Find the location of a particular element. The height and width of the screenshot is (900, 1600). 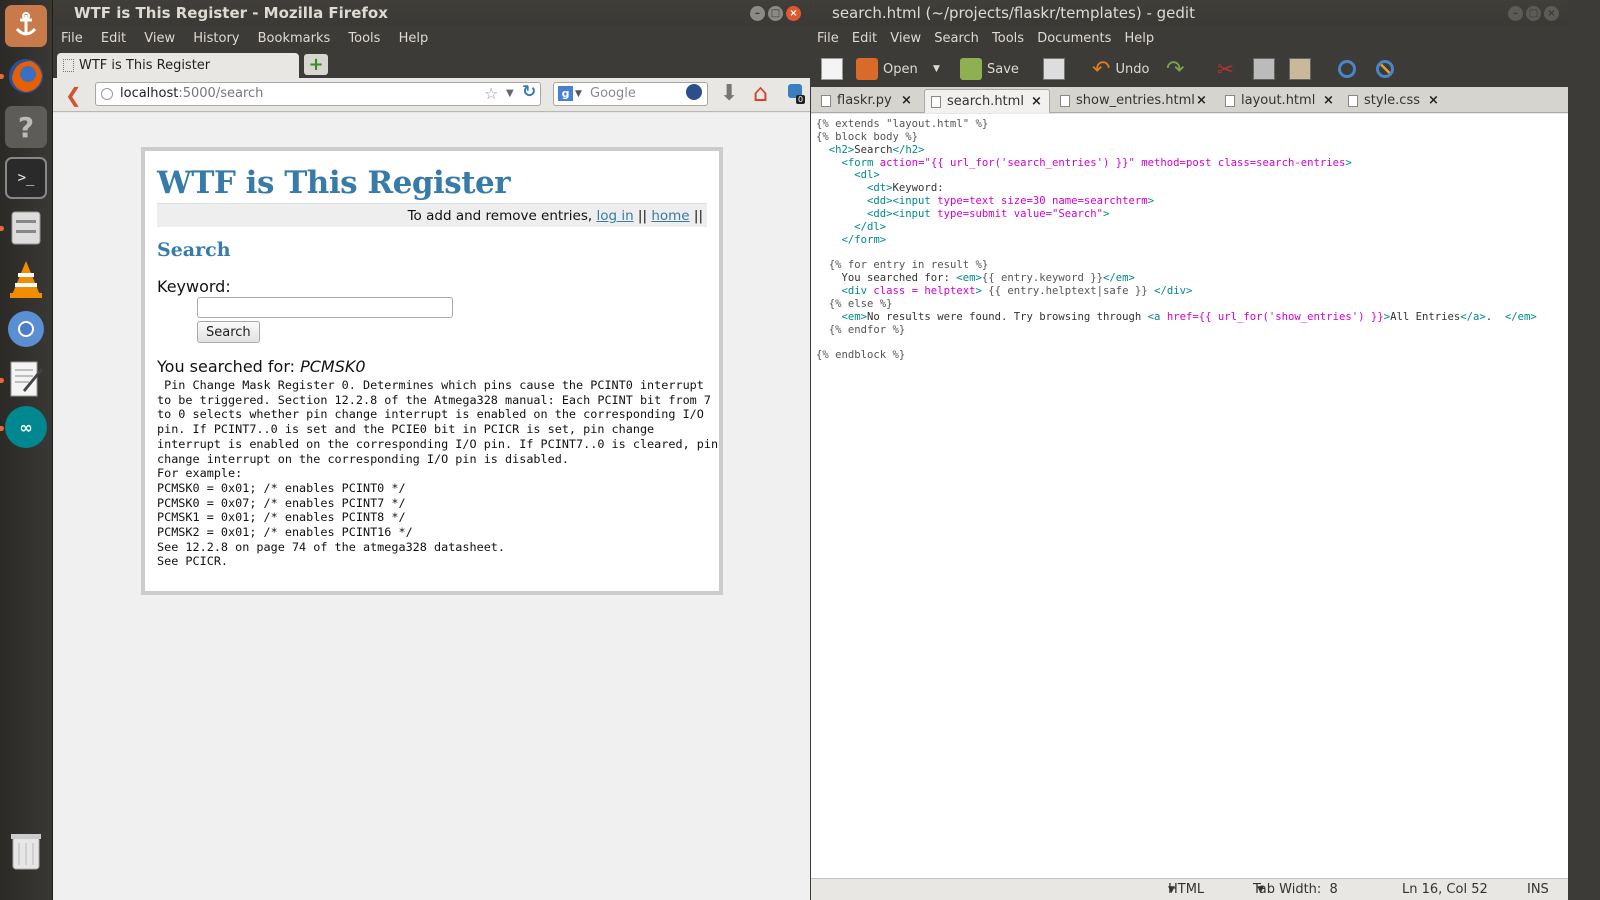

document-tab: layout.html × is located at coordinates (1278, 101).